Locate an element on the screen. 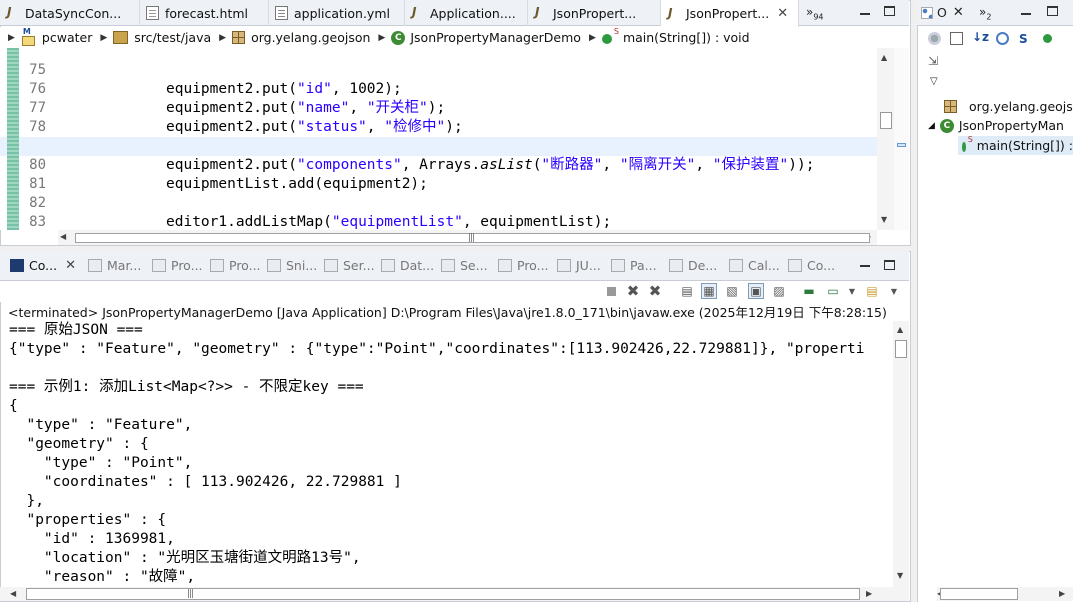 The image size is (1073, 602). outline-horizontal-scroll-thumb is located at coordinates (979, 594).